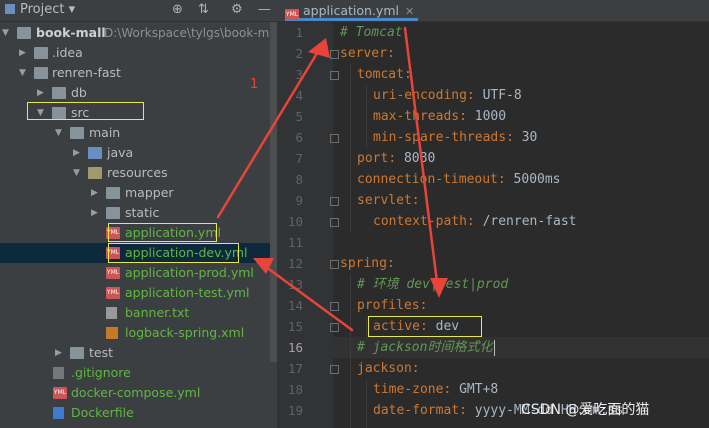 The width and height of the screenshot is (709, 428). What do you see at coordinates (307, 297) in the screenshot?
I see `arrow-to-application-dev` at bounding box center [307, 297].